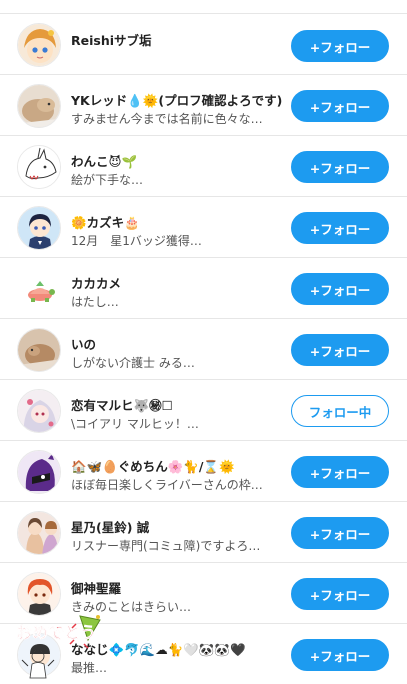 The width and height of the screenshot is (407, 684). What do you see at coordinates (104, 161) in the screenshot?
I see `account-name: わんこ😈🌱` at bounding box center [104, 161].